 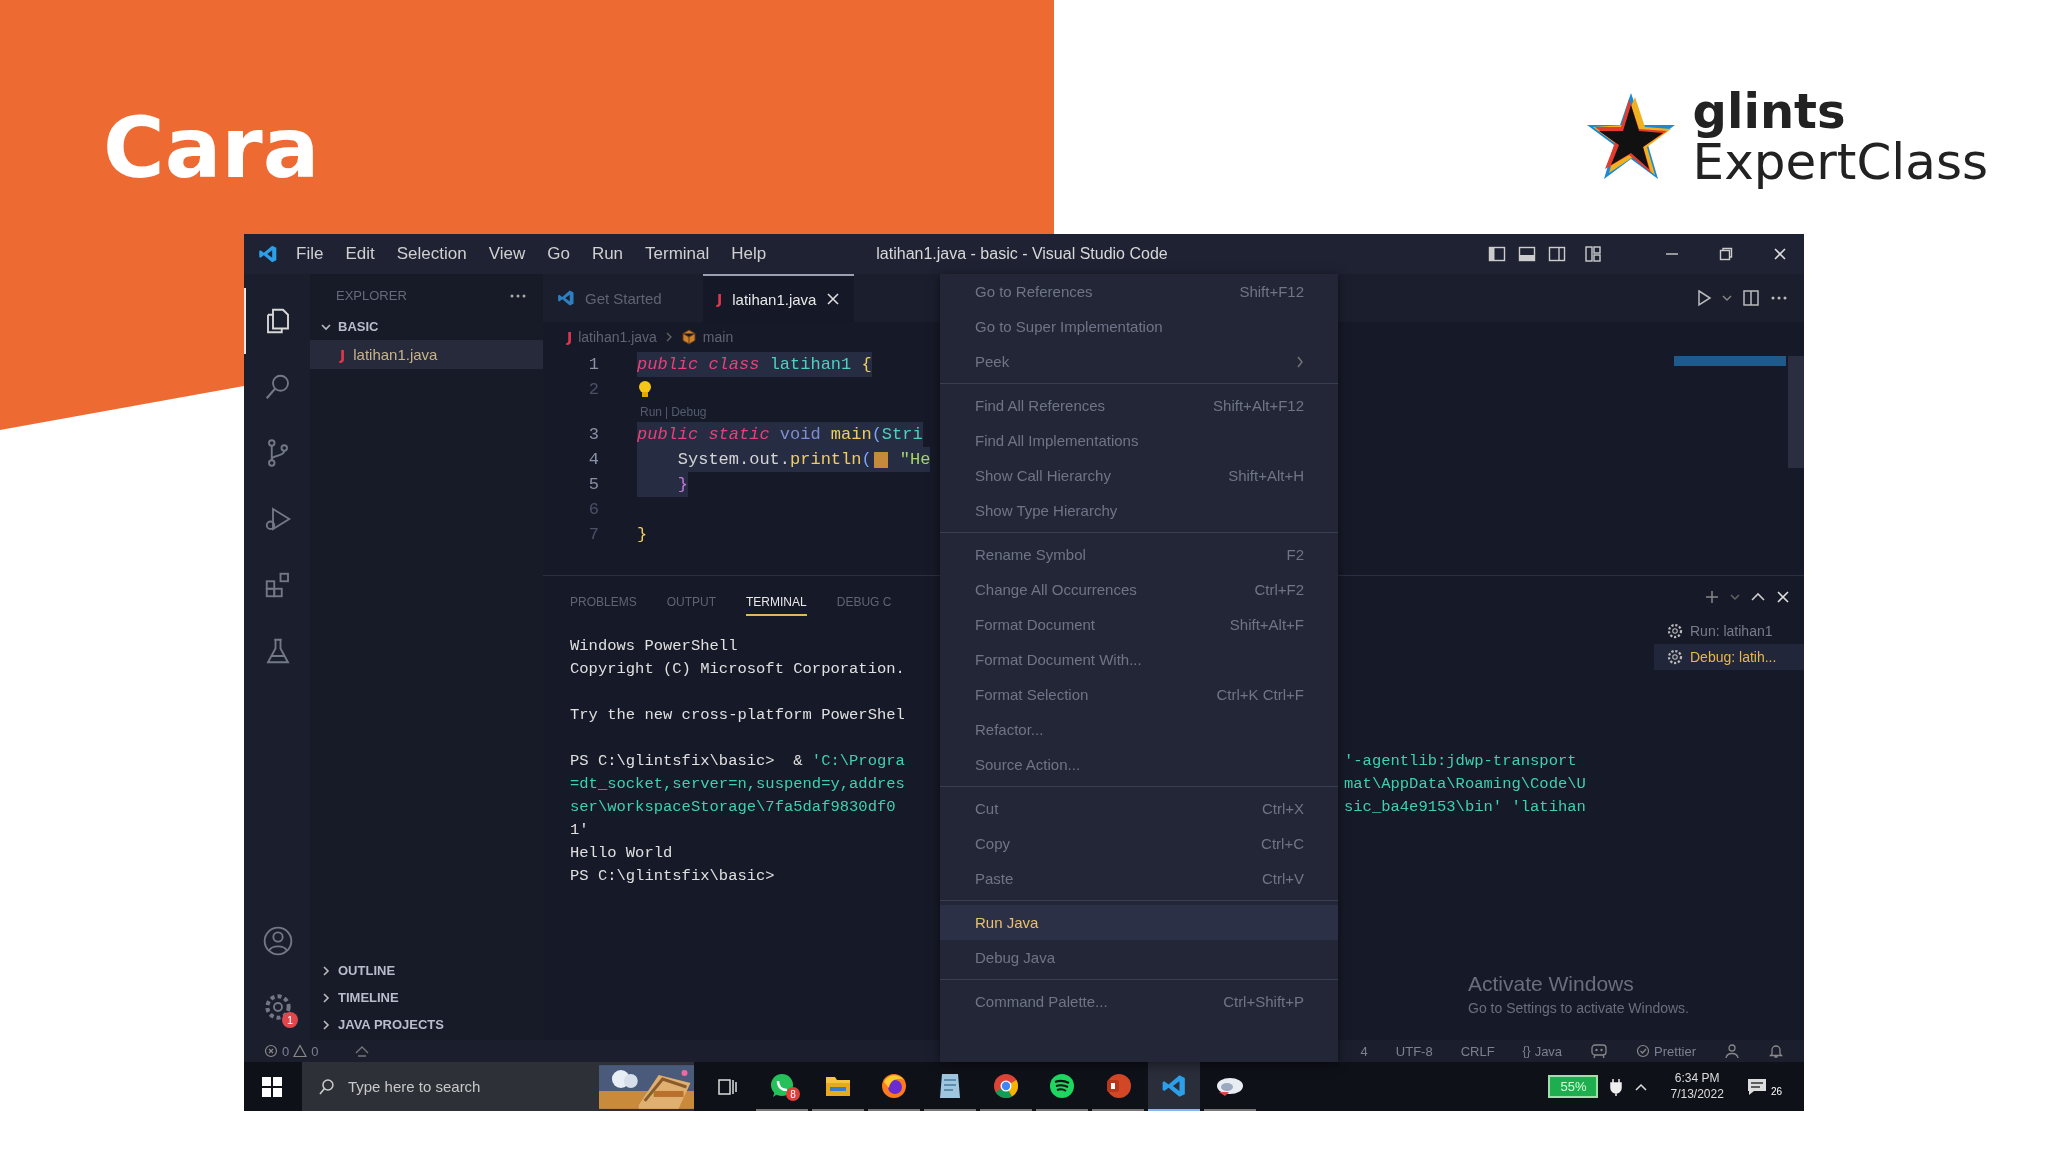 I want to click on feedback-icon, so click(x=1599, y=1051).